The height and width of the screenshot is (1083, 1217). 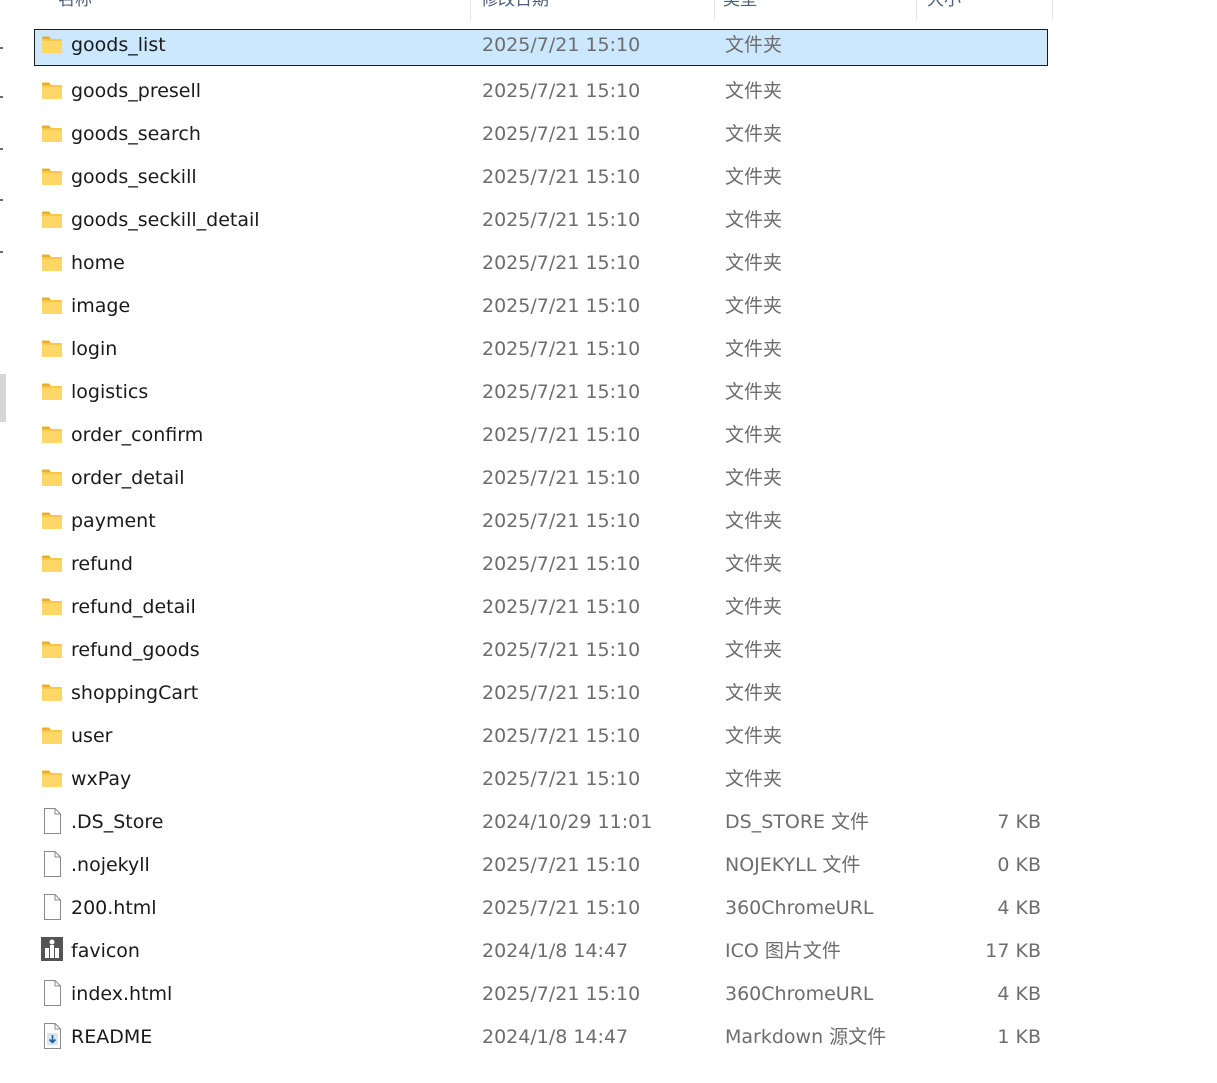 I want to click on file-row: .DS_Store 2024/10/29 11:01 DS_STORE 文件 7 KB, so click(x=541, y=824).